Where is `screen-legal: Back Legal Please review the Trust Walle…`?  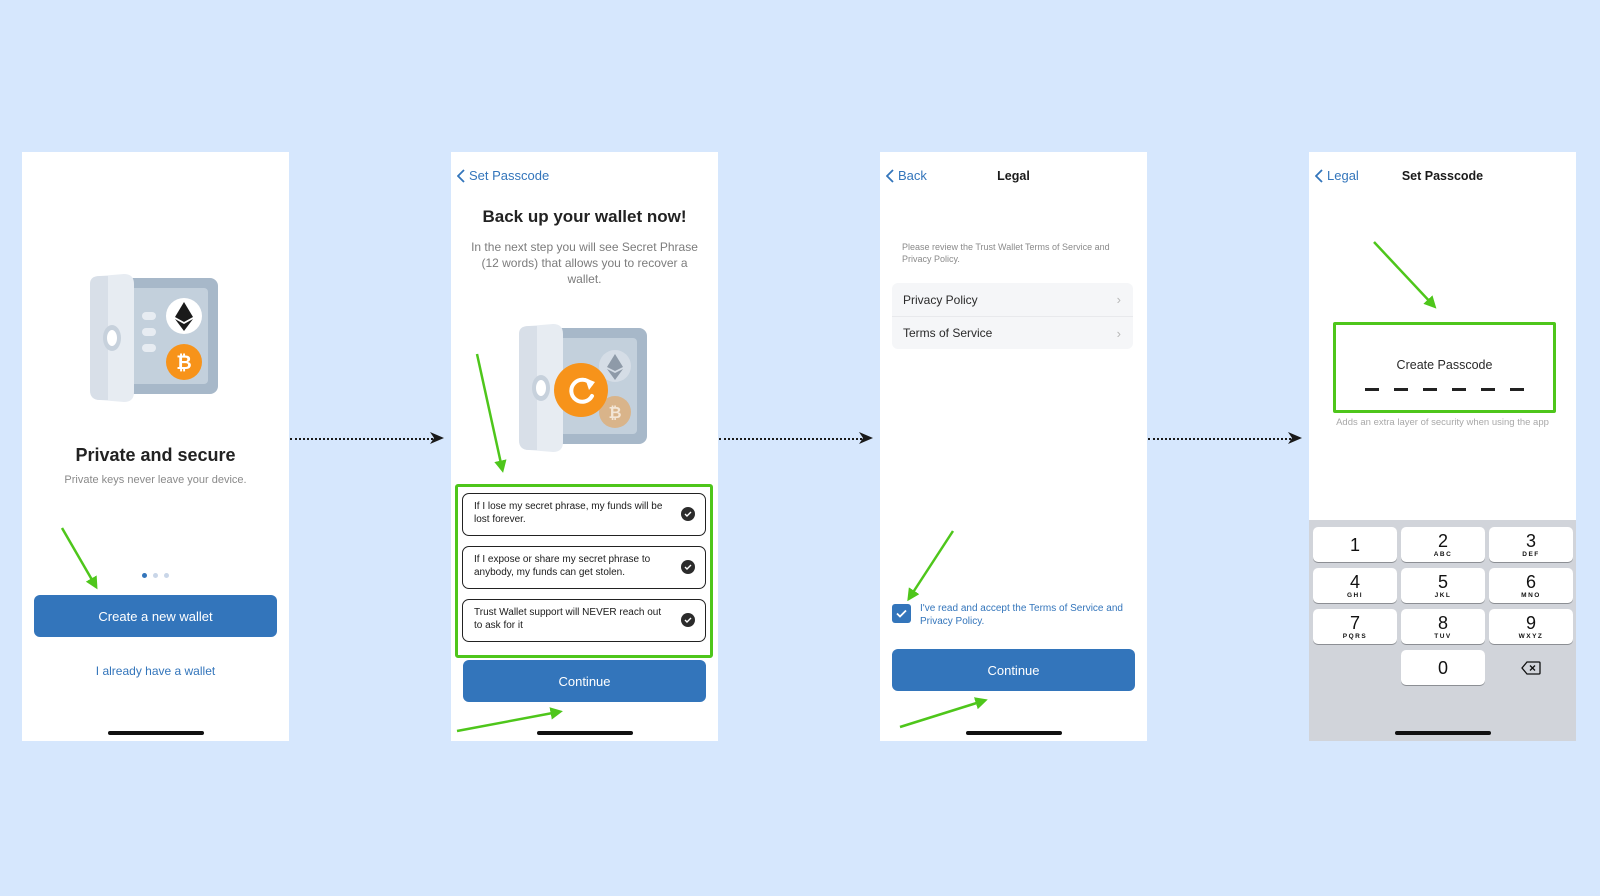 screen-legal: Back Legal Please review the Trust Walle… is located at coordinates (1013, 446).